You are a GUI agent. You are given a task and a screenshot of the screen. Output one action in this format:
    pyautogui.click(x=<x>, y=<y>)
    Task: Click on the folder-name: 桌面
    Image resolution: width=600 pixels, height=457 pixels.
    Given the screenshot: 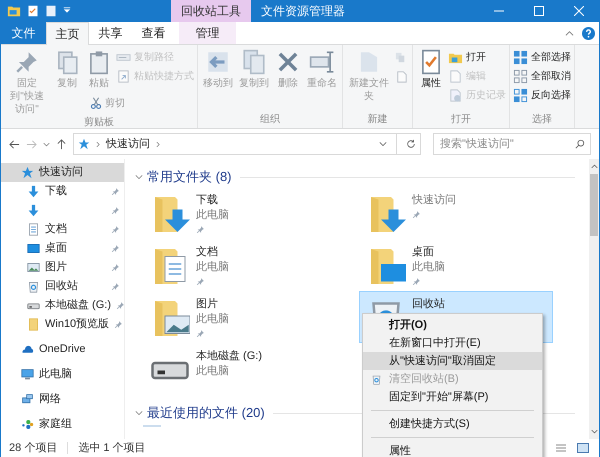 What is the action you would take?
    pyautogui.click(x=423, y=252)
    